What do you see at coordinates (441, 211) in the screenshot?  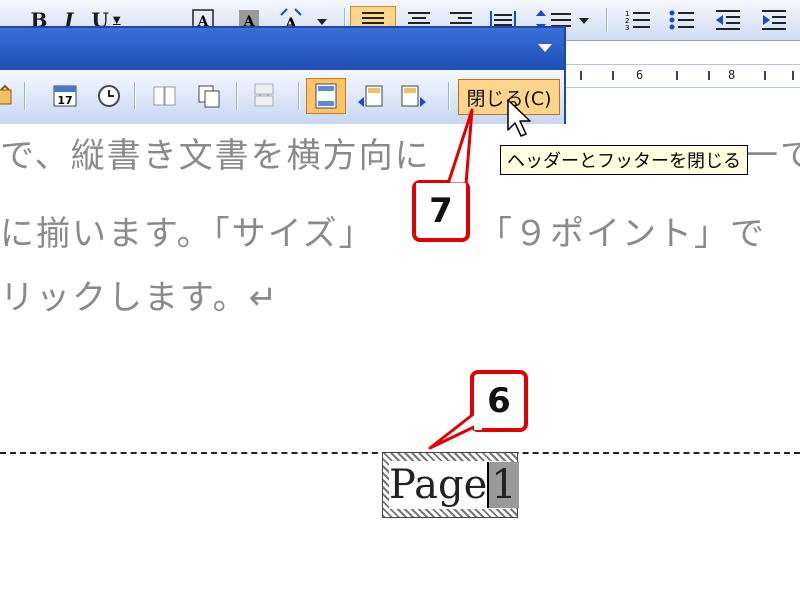 I see `step-7-callout: 7` at bounding box center [441, 211].